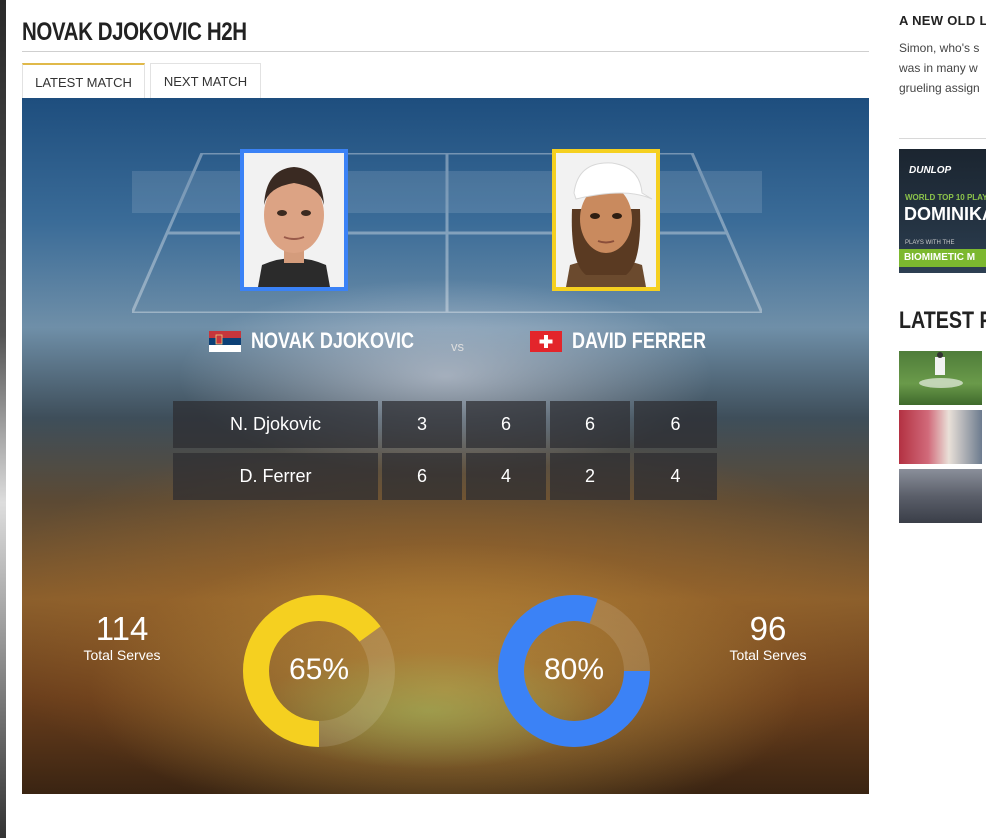  Describe the element at coordinates (205, 81) in the screenshot. I see `tab-next-match: NEXT MATCH` at that location.